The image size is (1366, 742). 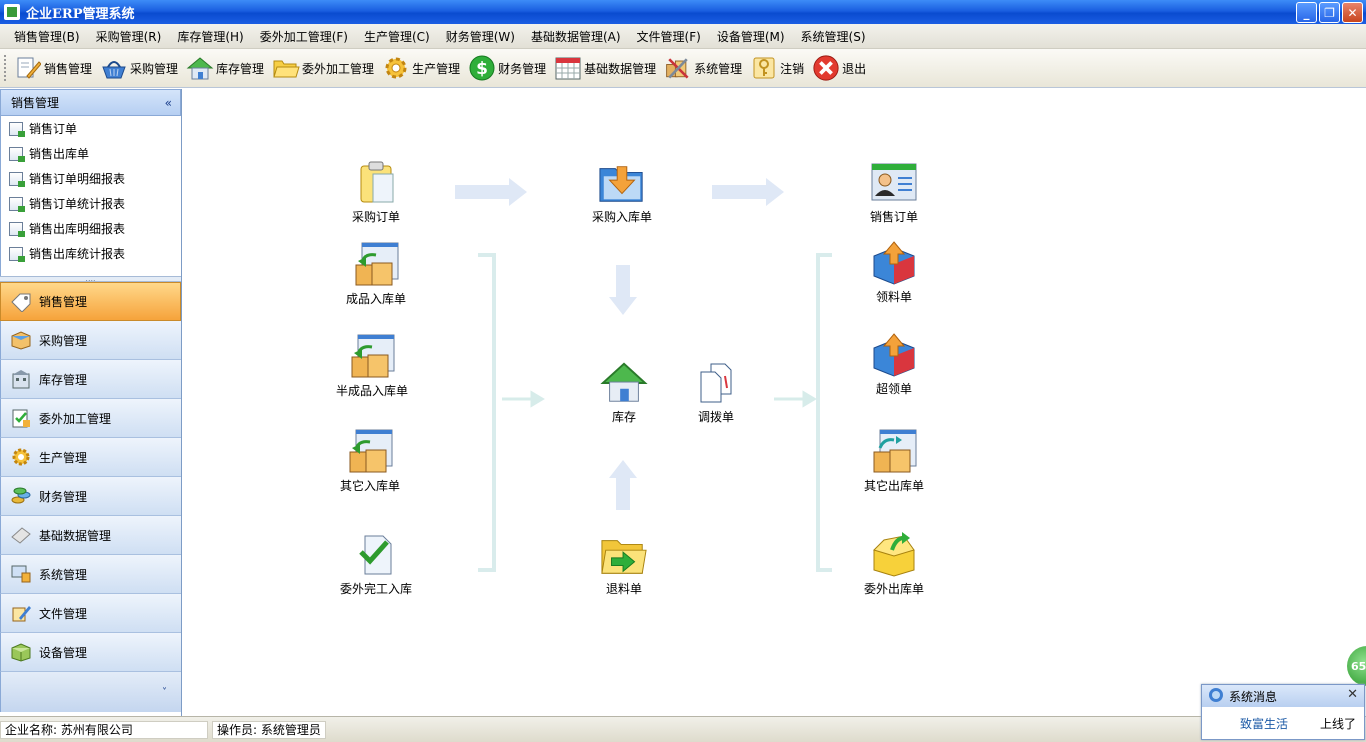 I want to click on menu-system: 系统管理(S), so click(x=833, y=36).